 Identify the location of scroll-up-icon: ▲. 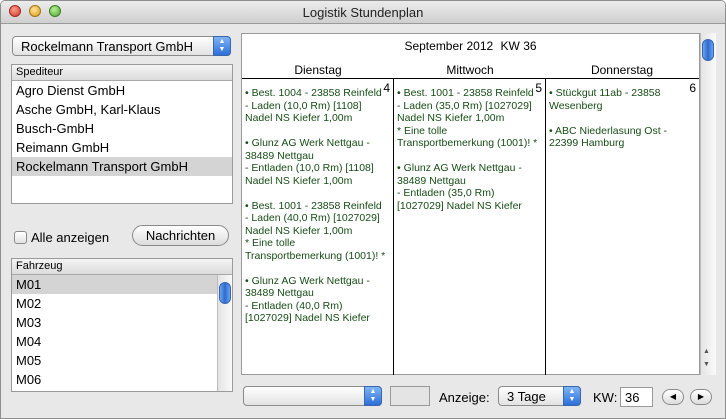
(706, 351).